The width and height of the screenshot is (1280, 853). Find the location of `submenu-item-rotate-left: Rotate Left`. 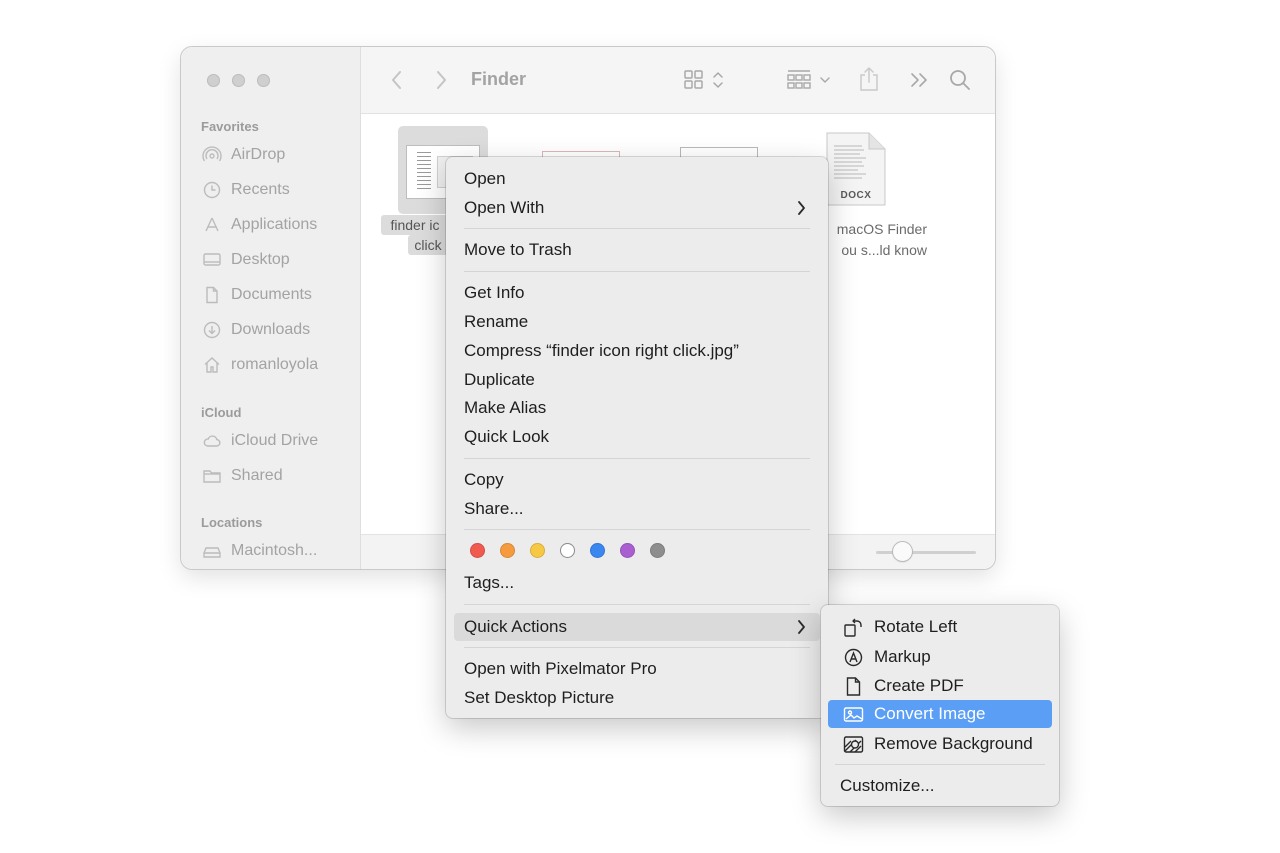

submenu-item-rotate-left: Rotate Left is located at coordinates (940, 627).